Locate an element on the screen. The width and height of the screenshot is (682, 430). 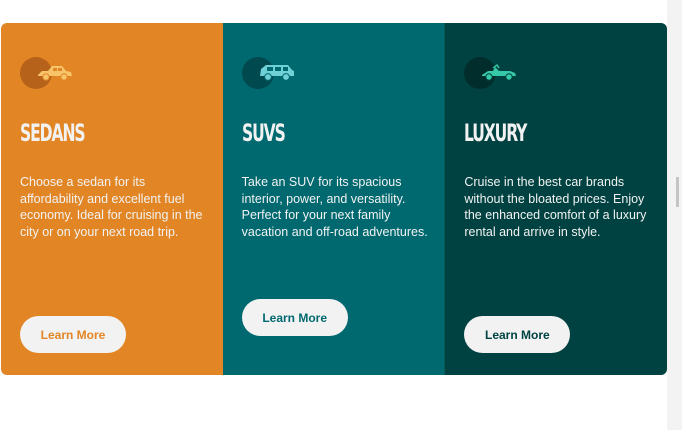
scrollbar-thumb is located at coordinates (677, 192).